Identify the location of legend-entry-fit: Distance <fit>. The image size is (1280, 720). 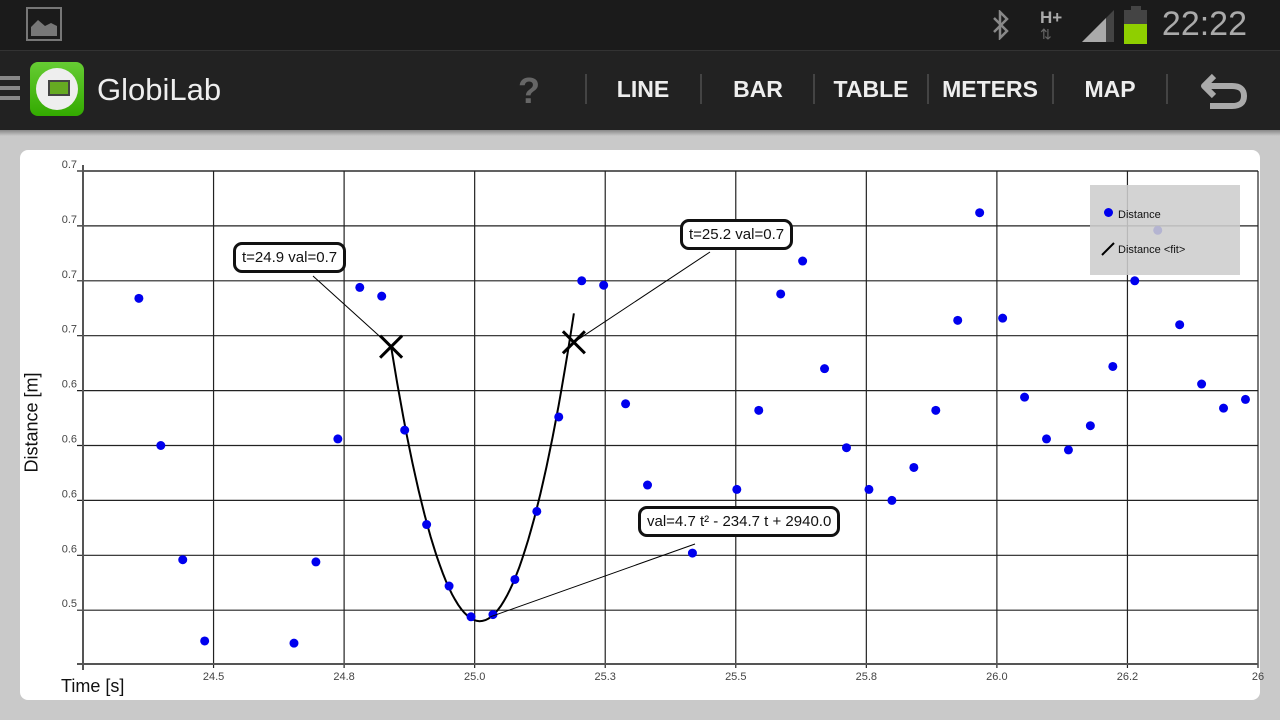
(1152, 250).